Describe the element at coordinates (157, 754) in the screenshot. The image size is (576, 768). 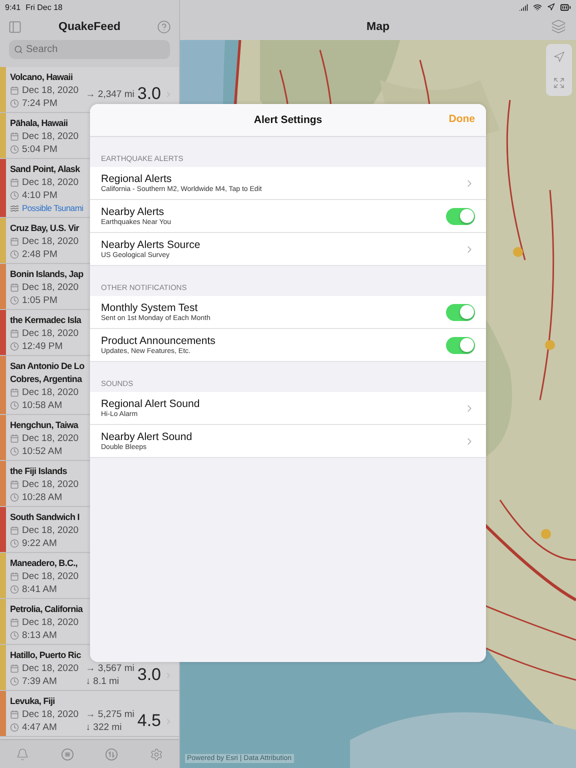
I see `settings-icon` at that location.